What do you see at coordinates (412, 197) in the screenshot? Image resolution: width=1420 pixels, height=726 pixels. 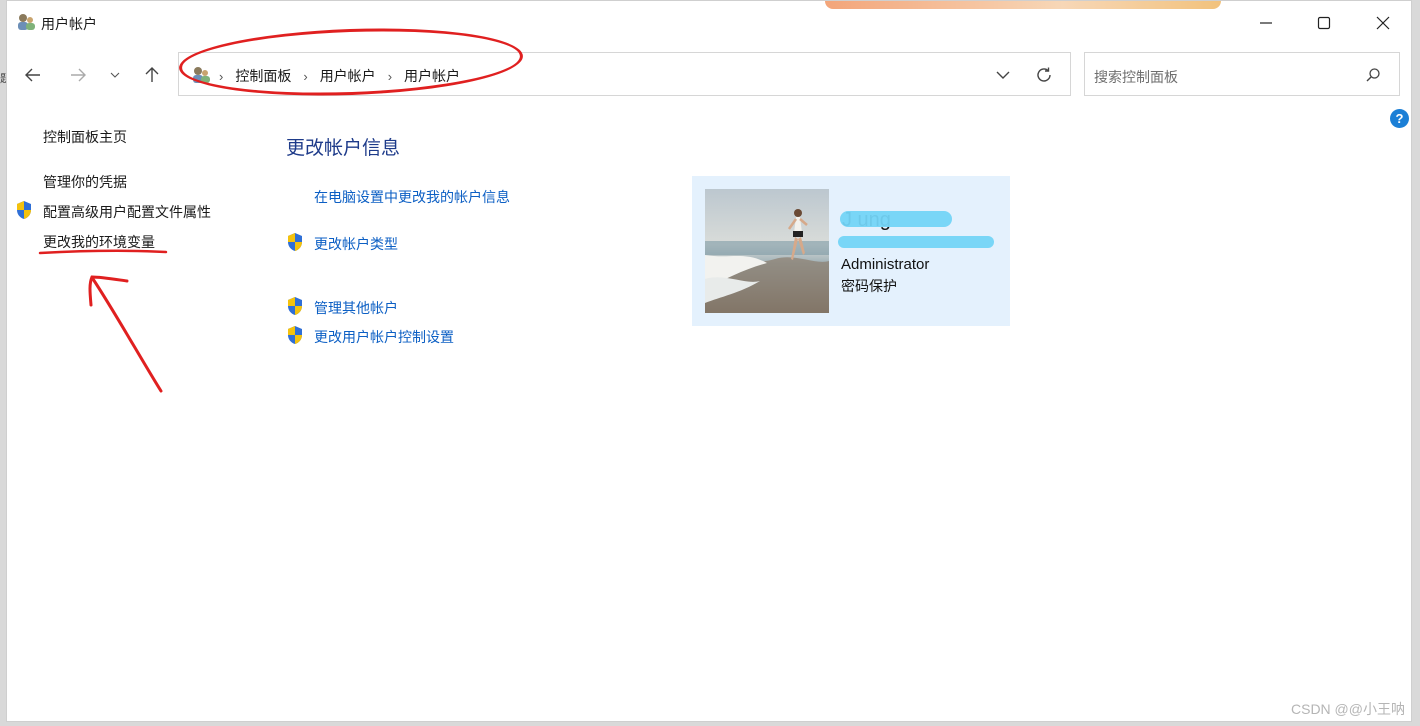 I see `link-change-account-info-in-settings: 在电脑设置中更改我的帐户信息` at bounding box center [412, 197].